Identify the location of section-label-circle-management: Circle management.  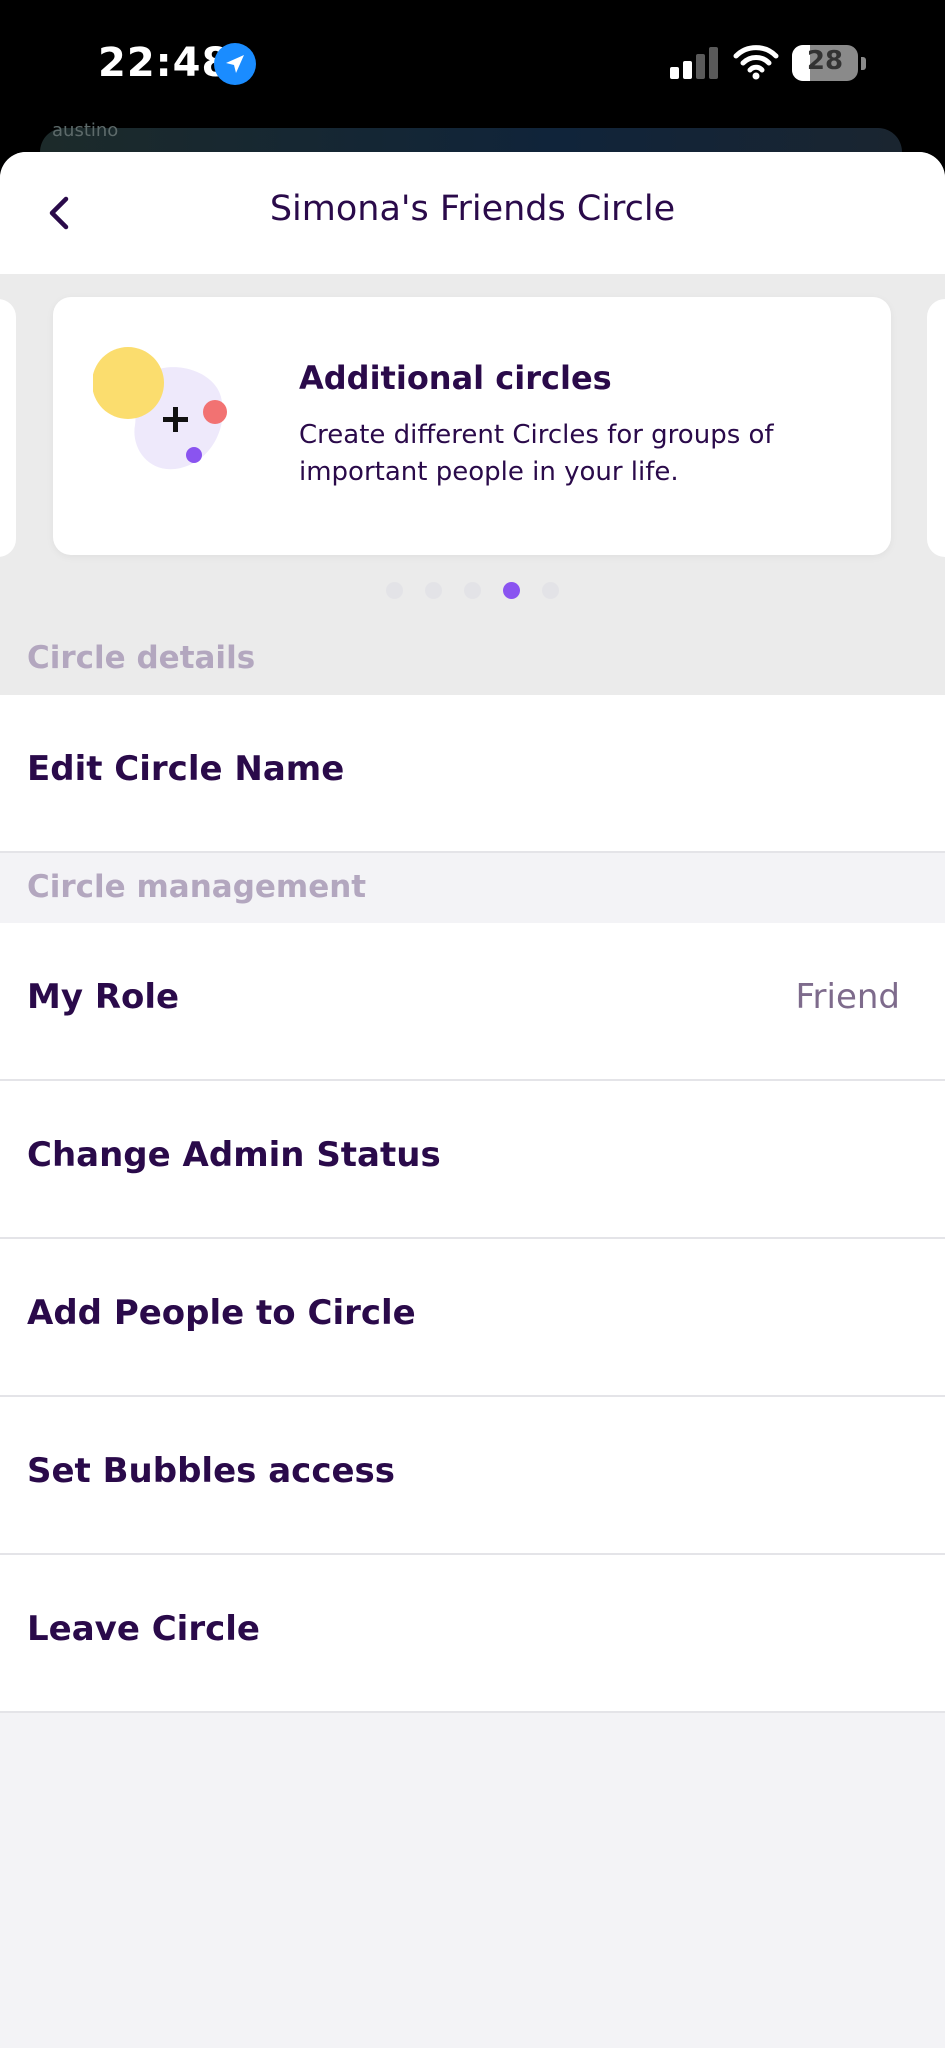
(197, 887).